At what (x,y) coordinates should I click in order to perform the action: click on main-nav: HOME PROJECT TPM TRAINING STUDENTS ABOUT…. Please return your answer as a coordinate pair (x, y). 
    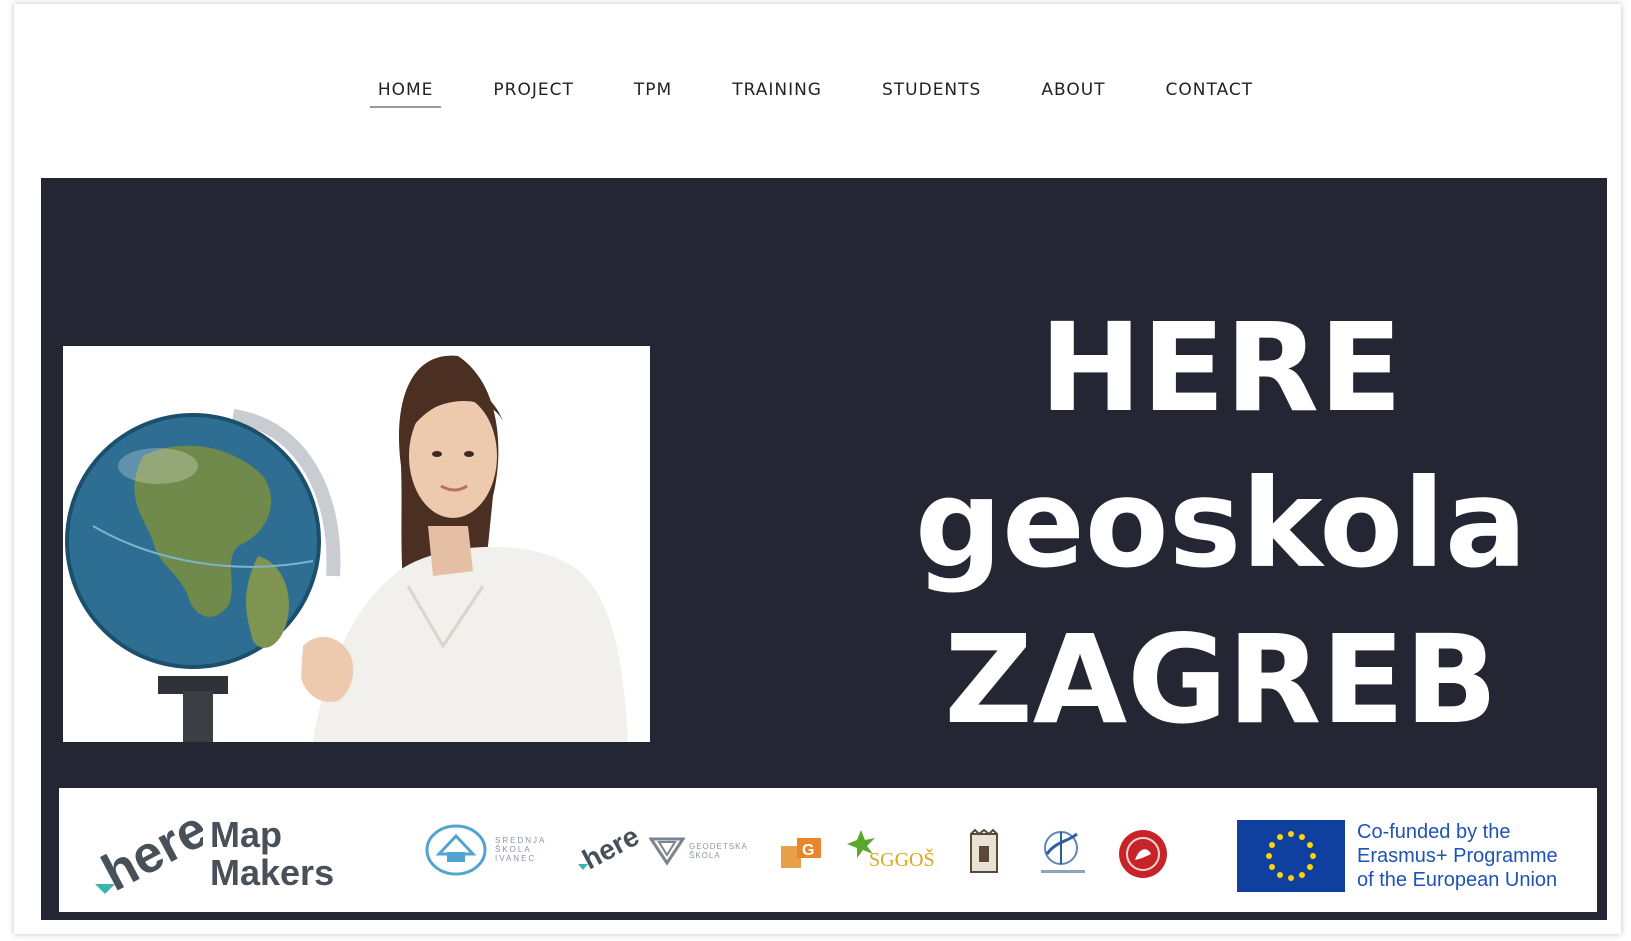
    Looking at the image, I should click on (815, 92).